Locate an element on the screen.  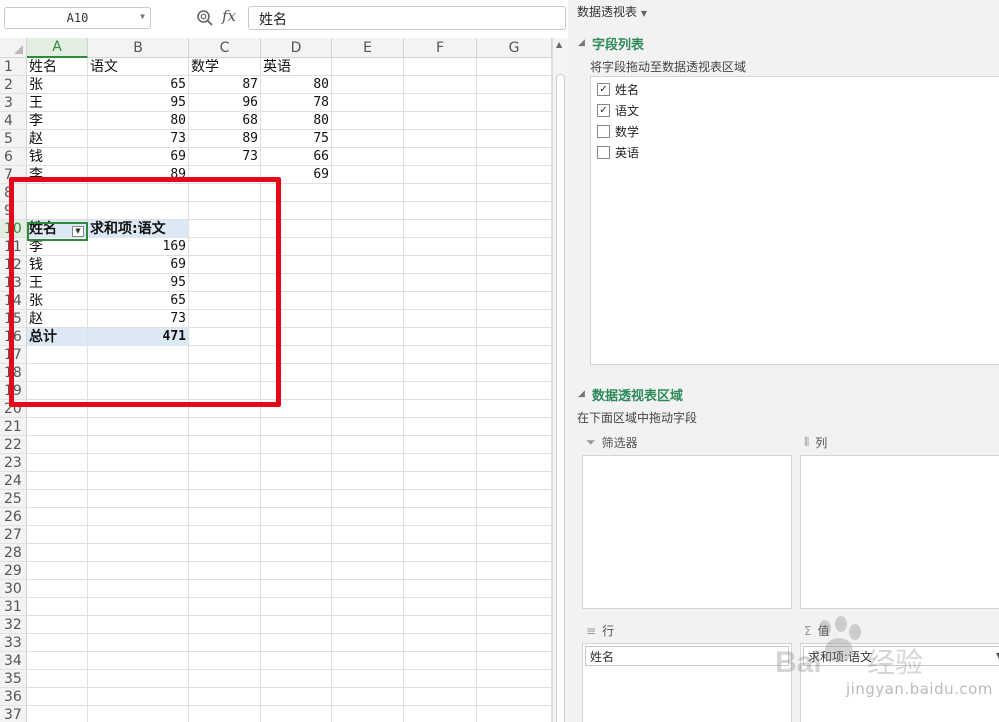
vertical-scrollbar: ▲ is located at coordinates (560, 380).